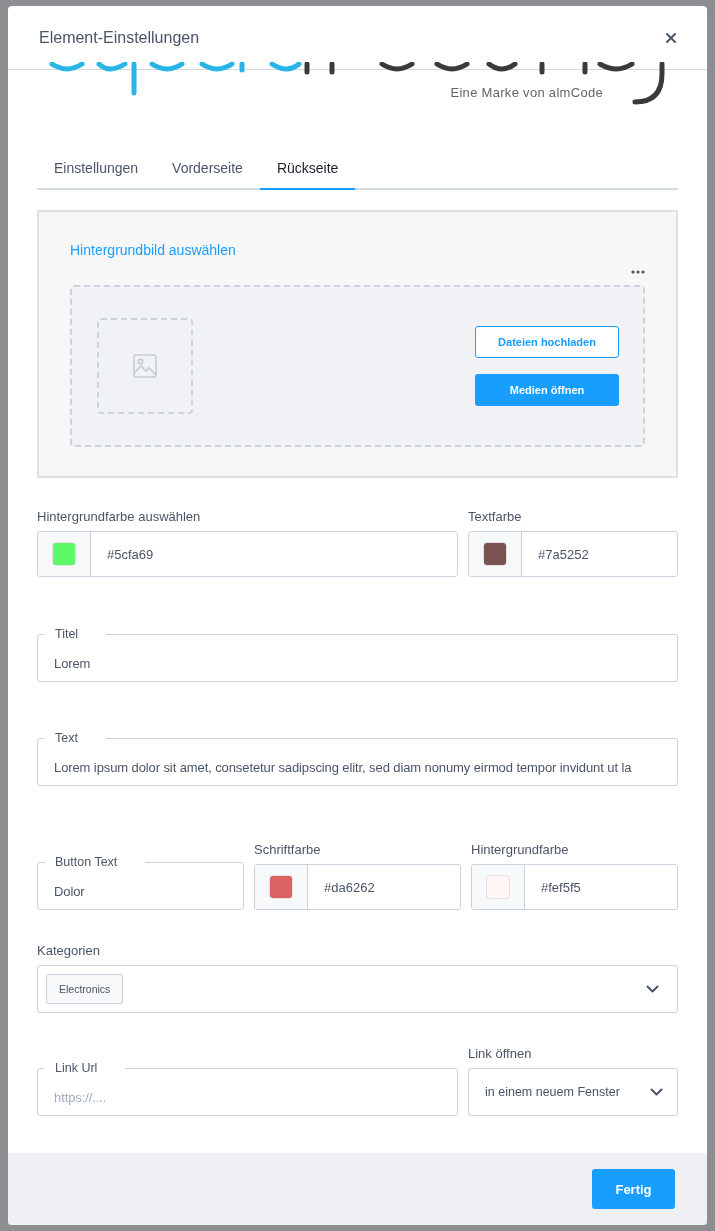 Image resolution: width=715 pixels, height=1231 pixels. I want to click on field-label: Schriftfarbe, so click(288, 849).